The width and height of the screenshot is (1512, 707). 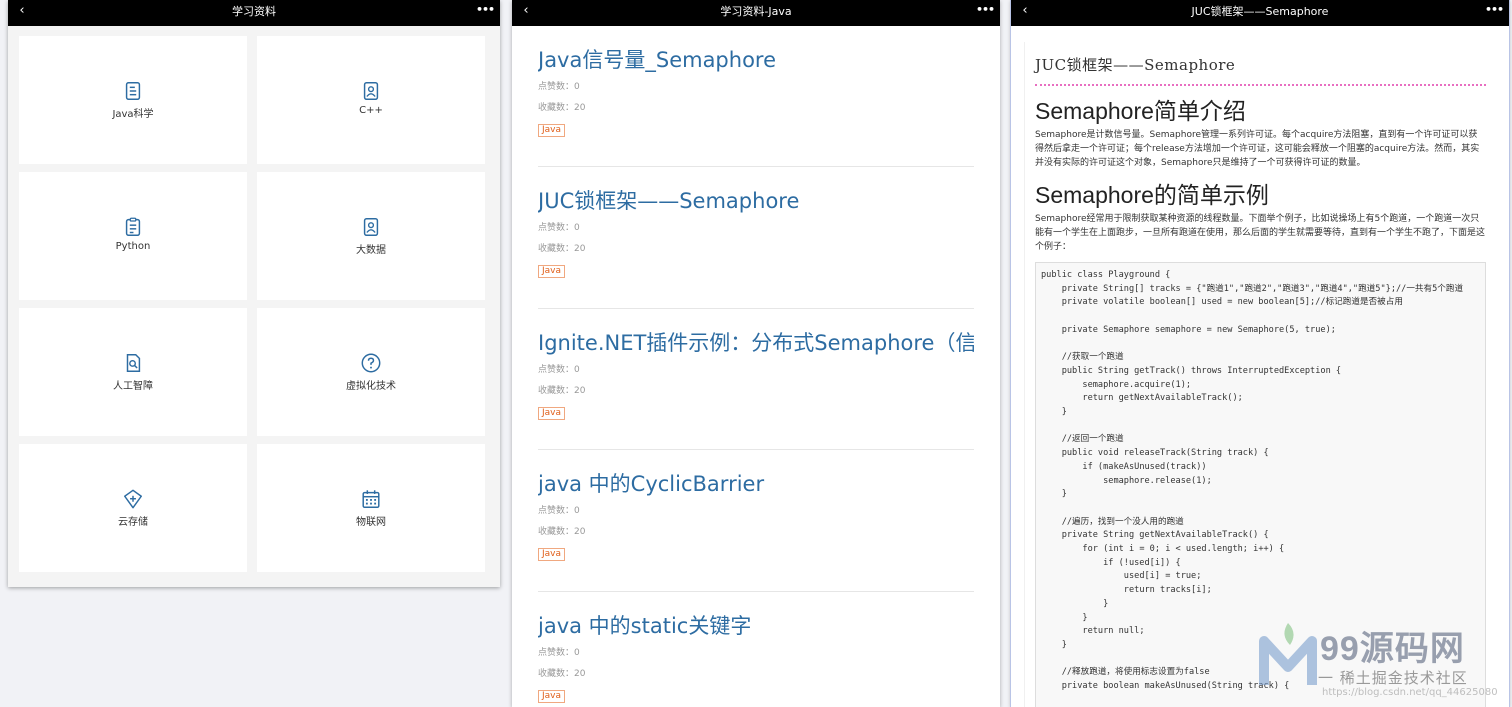 What do you see at coordinates (371, 363) in the screenshot?
I see `question-circle-icon` at bounding box center [371, 363].